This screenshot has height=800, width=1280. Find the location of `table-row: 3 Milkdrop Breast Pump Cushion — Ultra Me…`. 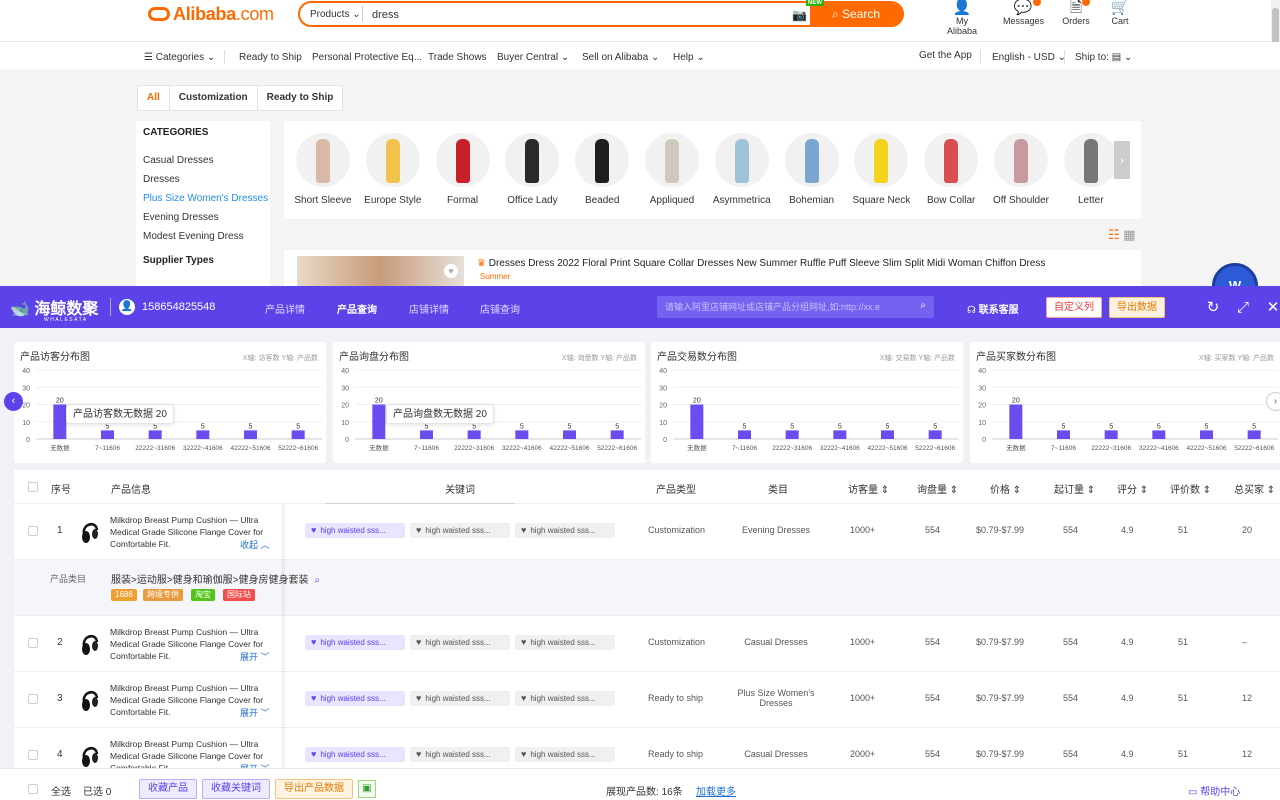

table-row: 3 Milkdrop Breast Pump Cushion — Ultra Me… is located at coordinates (647, 700).